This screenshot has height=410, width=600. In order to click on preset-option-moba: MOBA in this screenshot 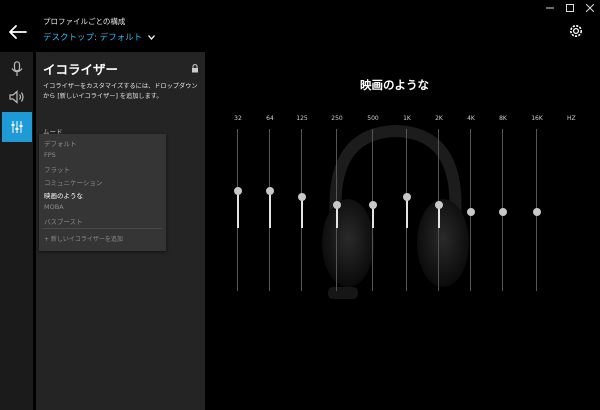, I will do `click(54, 207)`.